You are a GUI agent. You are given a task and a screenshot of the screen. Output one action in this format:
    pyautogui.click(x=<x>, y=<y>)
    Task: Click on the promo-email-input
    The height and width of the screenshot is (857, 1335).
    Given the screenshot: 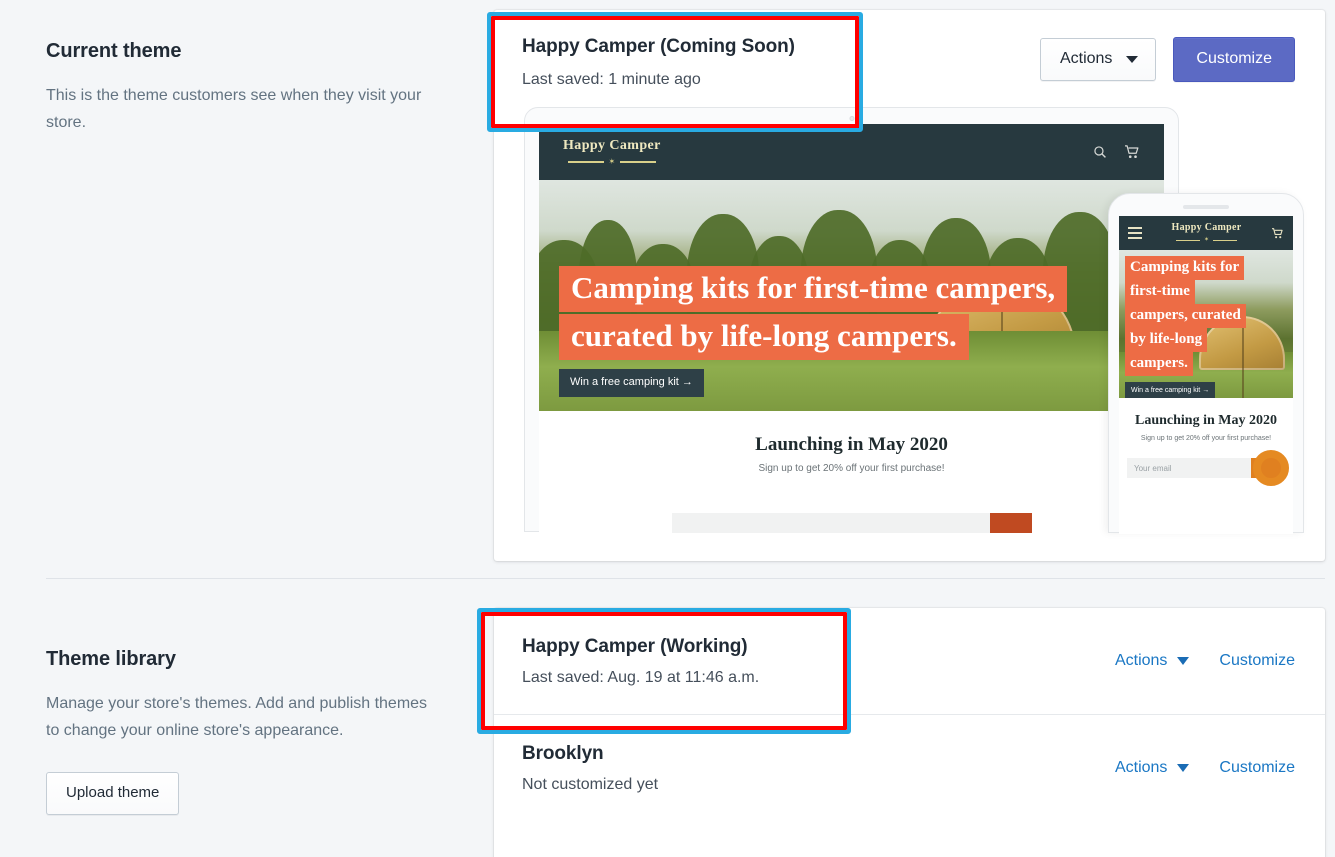 What is the action you would take?
    pyautogui.click(x=830, y=523)
    